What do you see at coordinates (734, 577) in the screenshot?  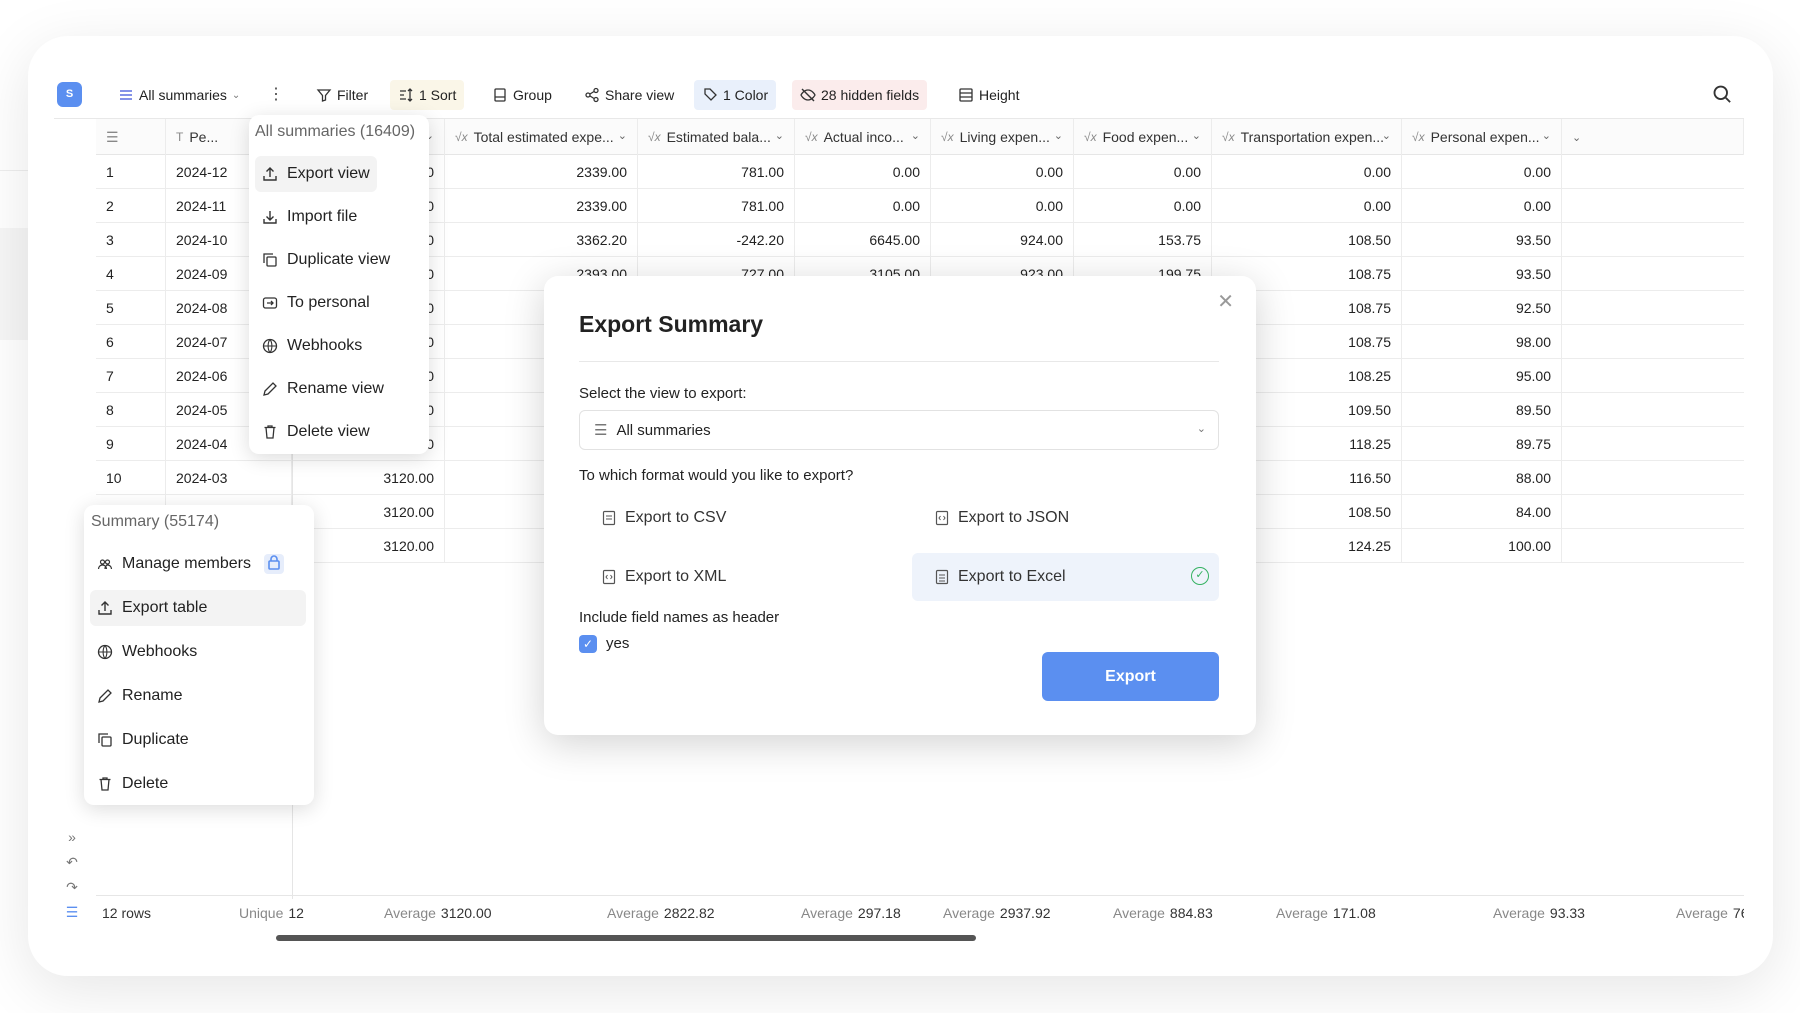 I see `format-xml-option: Export to XML` at bounding box center [734, 577].